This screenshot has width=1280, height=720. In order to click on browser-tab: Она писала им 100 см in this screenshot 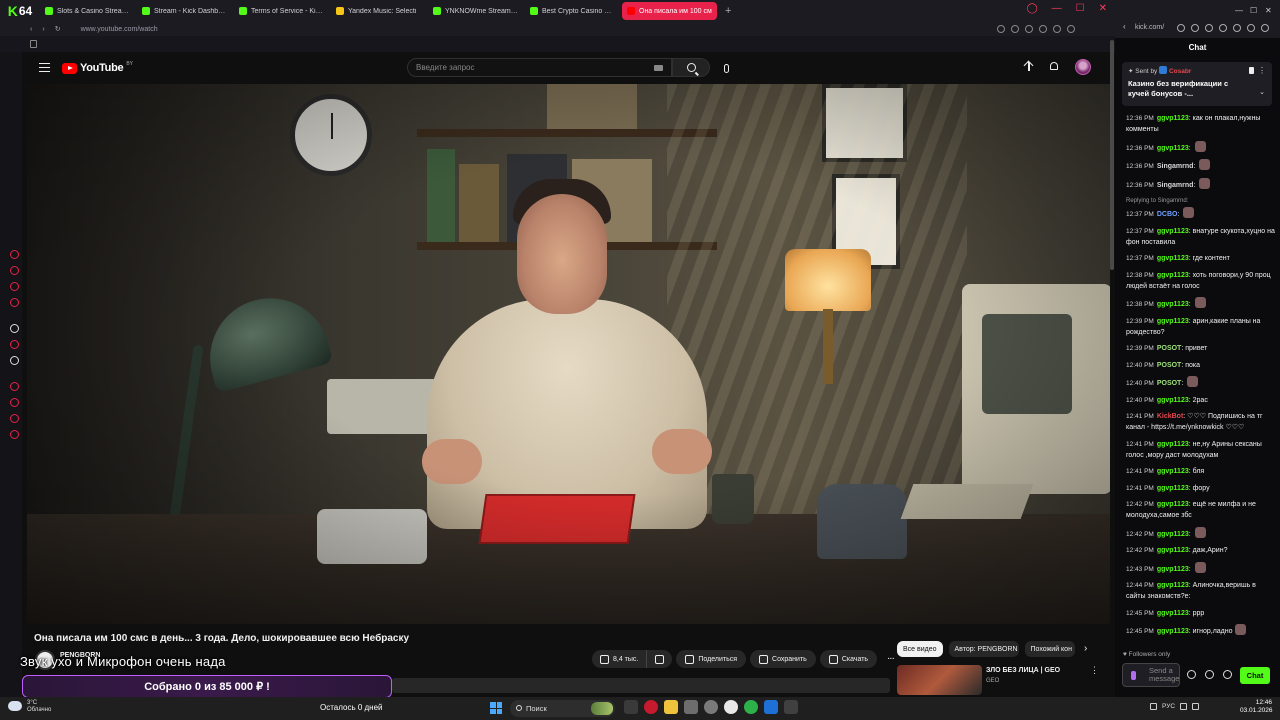, I will do `click(669, 11)`.